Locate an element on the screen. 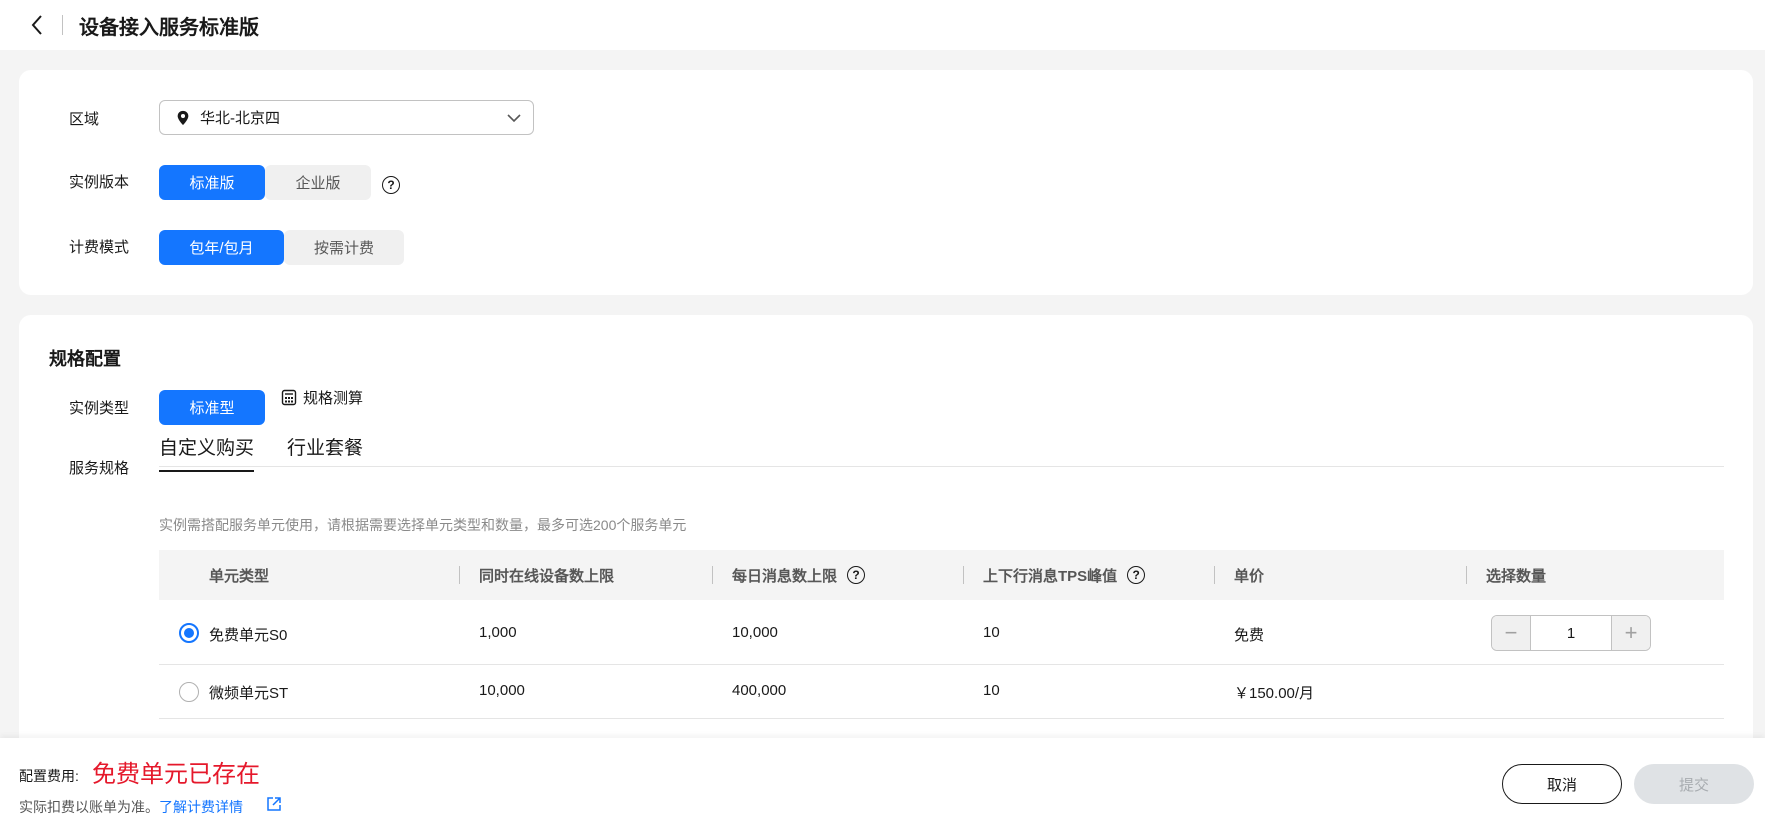 The image size is (1765, 814). spec-calc-link: 规格测算 is located at coordinates (322, 397).